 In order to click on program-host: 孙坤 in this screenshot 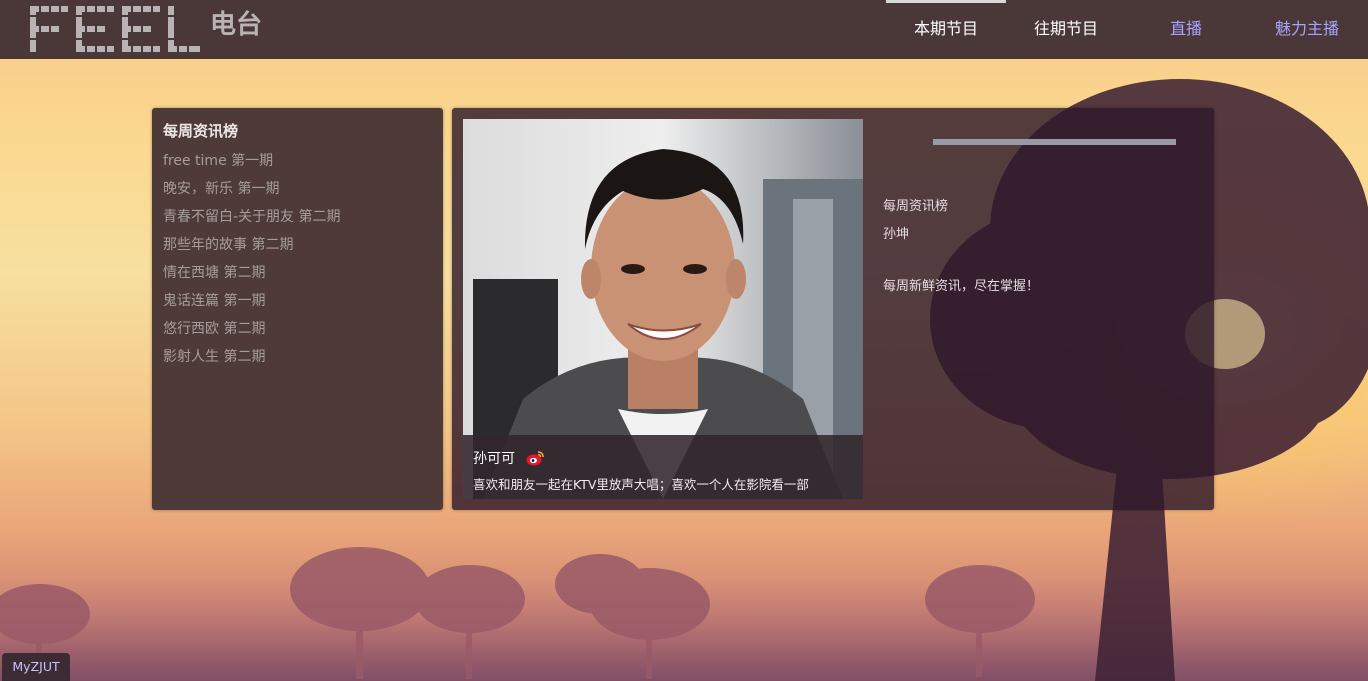, I will do `click(896, 234)`.